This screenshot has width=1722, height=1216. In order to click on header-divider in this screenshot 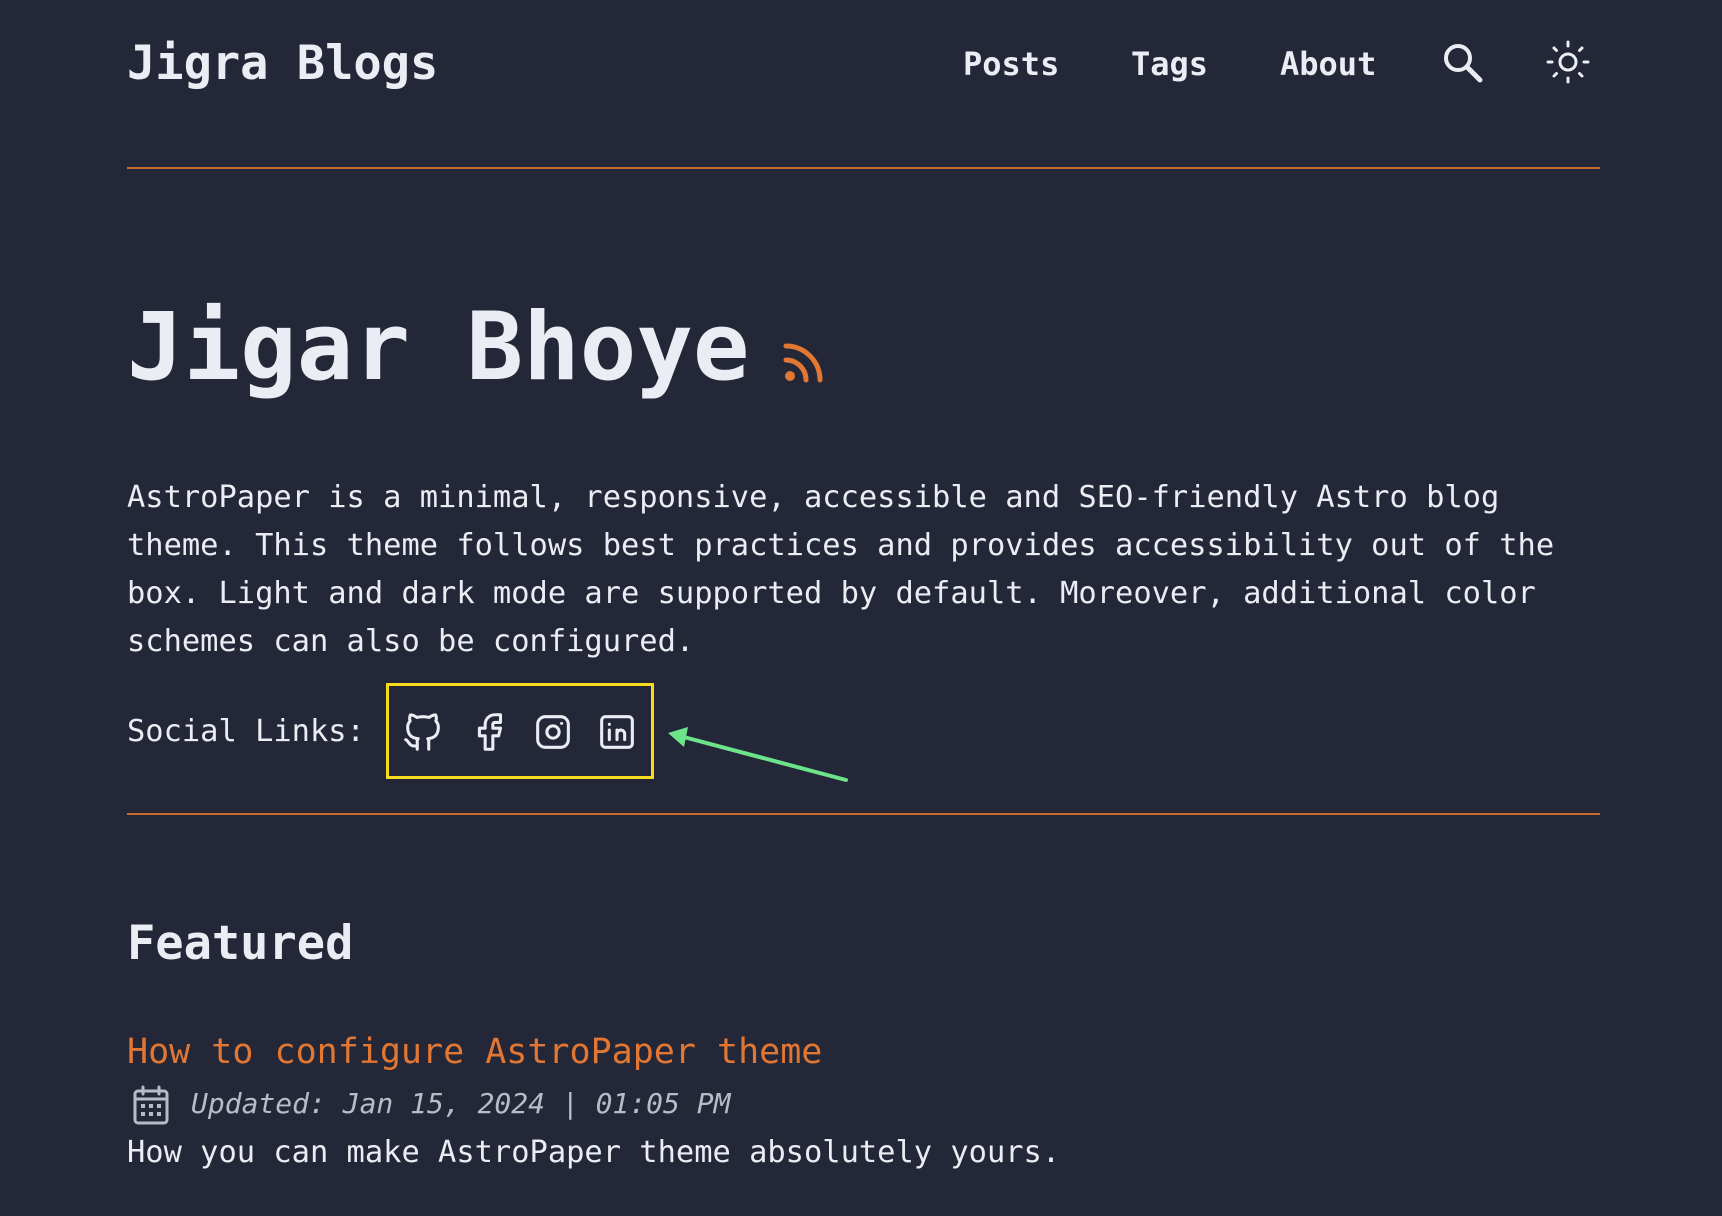, I will do `click(863, 168)`.